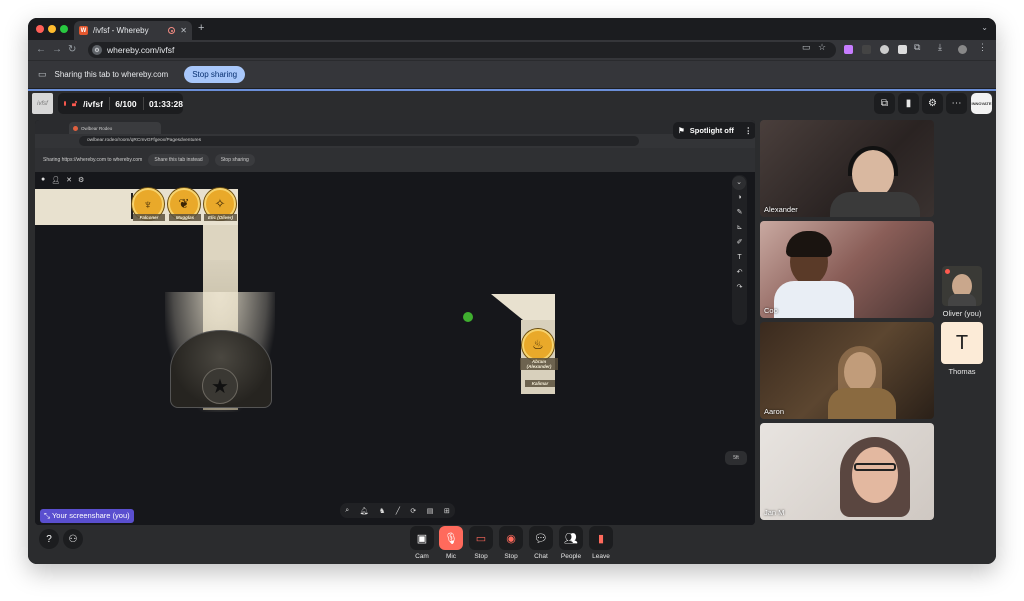  Describe the element at coordinates (847, 168) in the screenshot. I see `participant-tile: Alexander` at that location.